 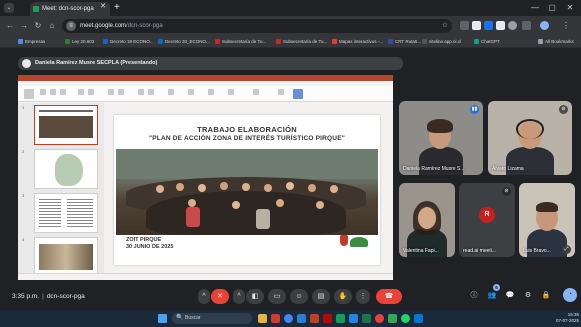 What do you see at coordinates (247, 192) in the screenshot?
I see `group-photo` at bounding box center [247, 192].